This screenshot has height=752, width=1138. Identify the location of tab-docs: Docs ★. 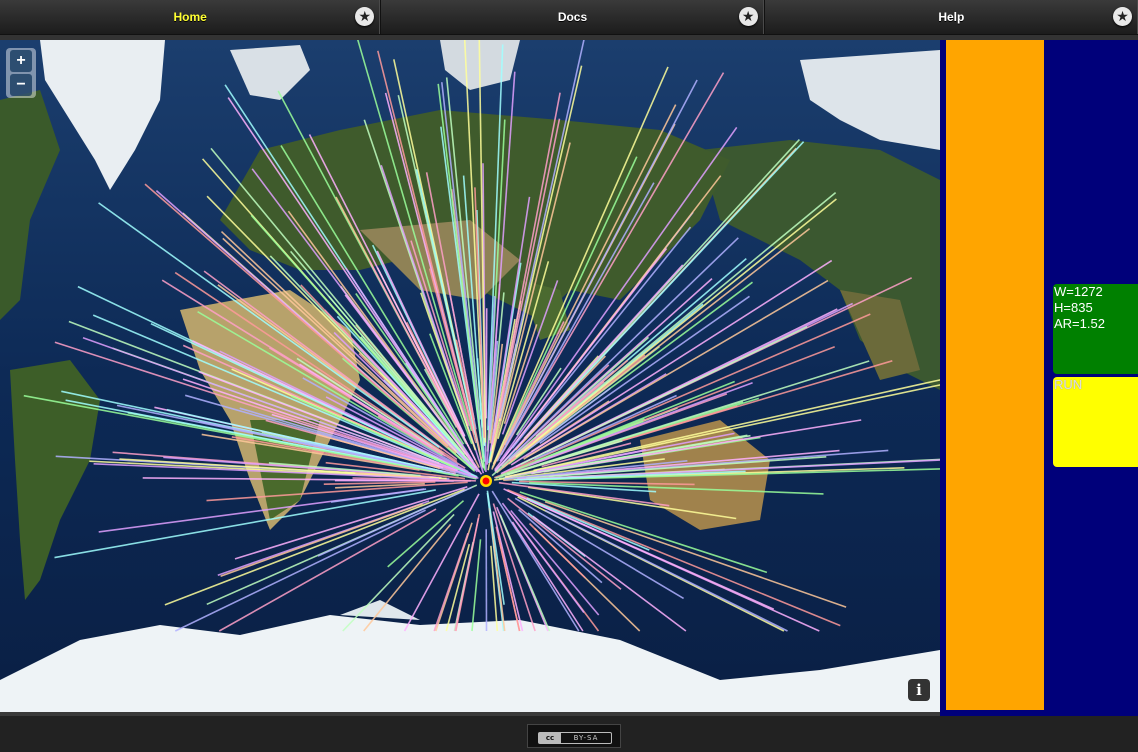
(573, 17).